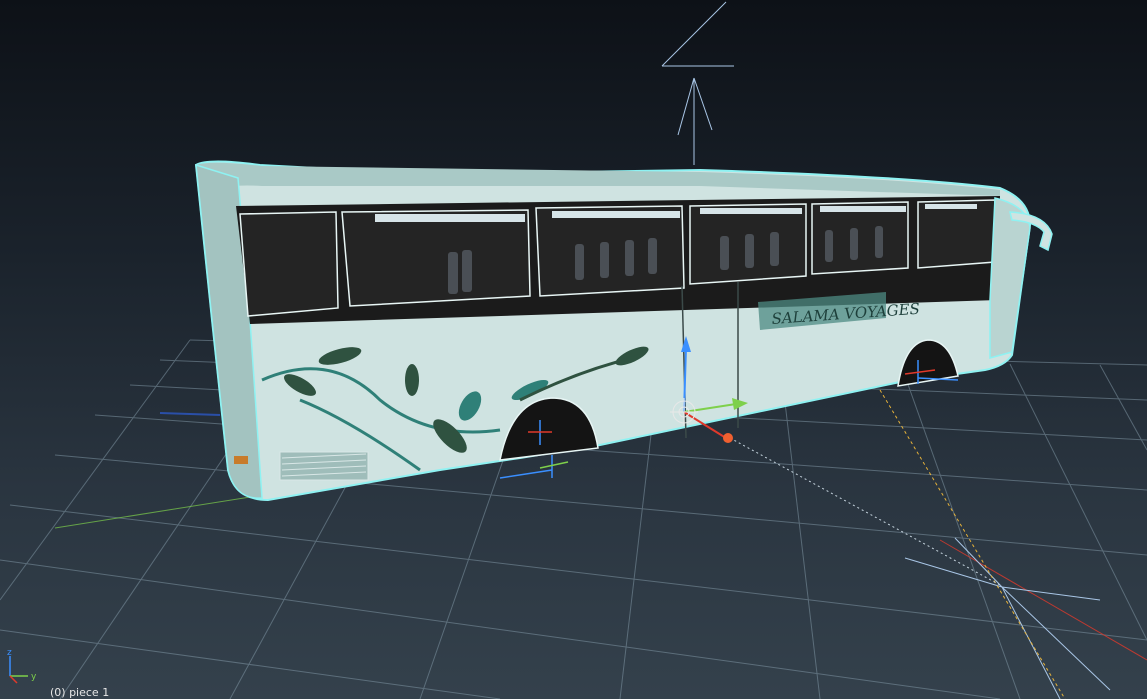 This screenshot has width=1147, height=699. Describe the element at coordinates (34, 677) in the screenshot. I see `axis-y-label: y` at that location.